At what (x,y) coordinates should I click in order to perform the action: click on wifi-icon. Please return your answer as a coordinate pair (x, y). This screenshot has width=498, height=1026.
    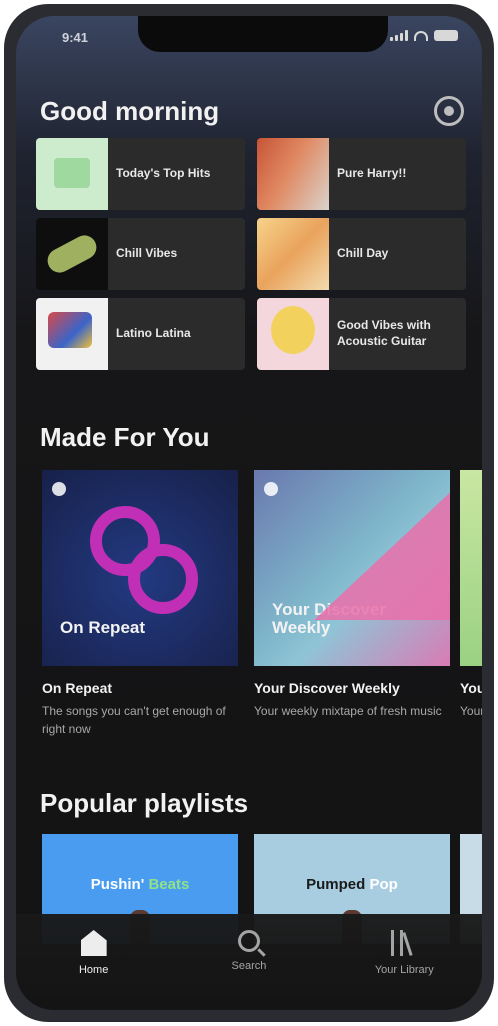
    Looking at the image, I should click on (421, 35).